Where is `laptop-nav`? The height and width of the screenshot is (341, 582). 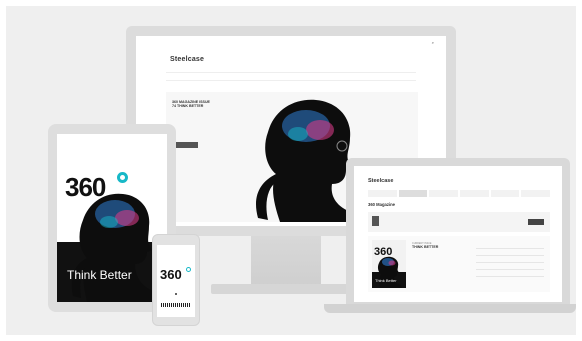
laptop-nav is located at coordinates (459, 193).